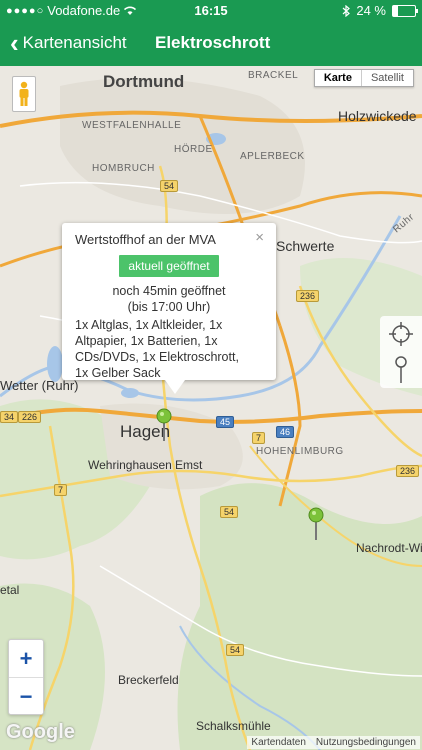 This screenshot has width=422, height=750. I want to click on place-label: HOMBRUCH, so click(123, 168).